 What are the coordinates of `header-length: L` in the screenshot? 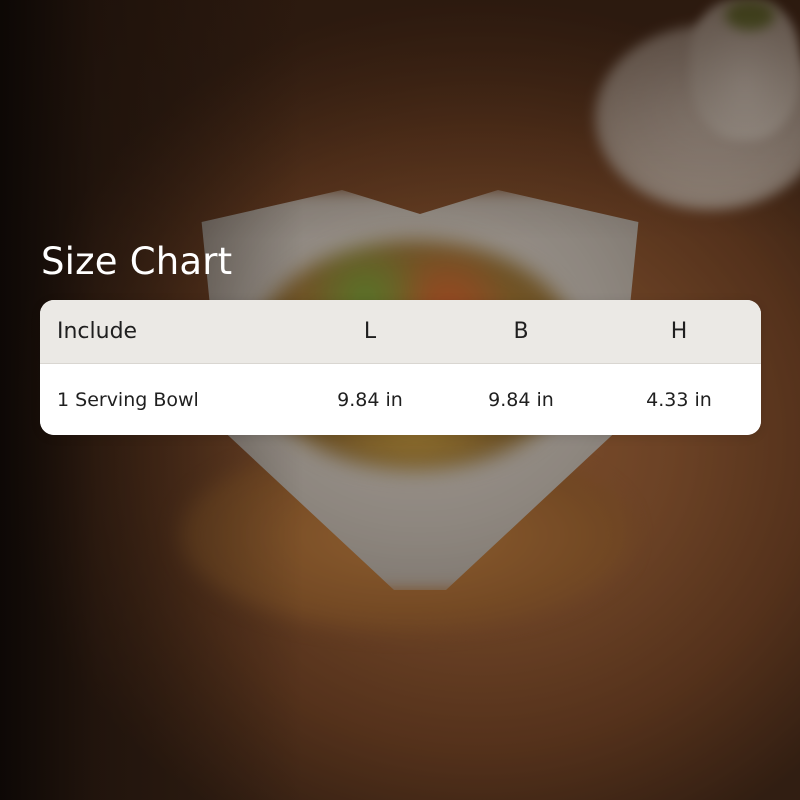 It's located at (370, 331).